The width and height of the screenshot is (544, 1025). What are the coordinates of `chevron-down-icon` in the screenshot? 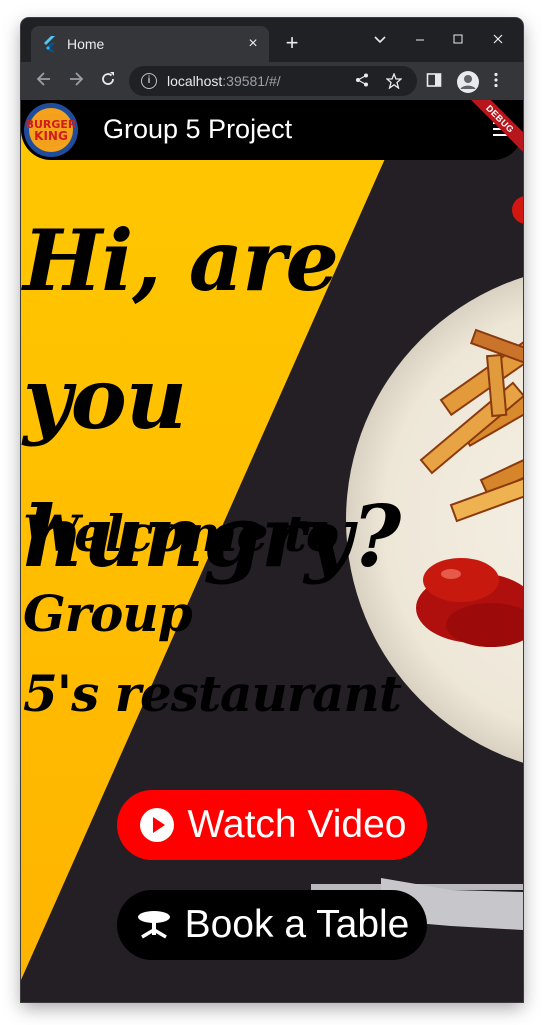 It's located at (380, 40).